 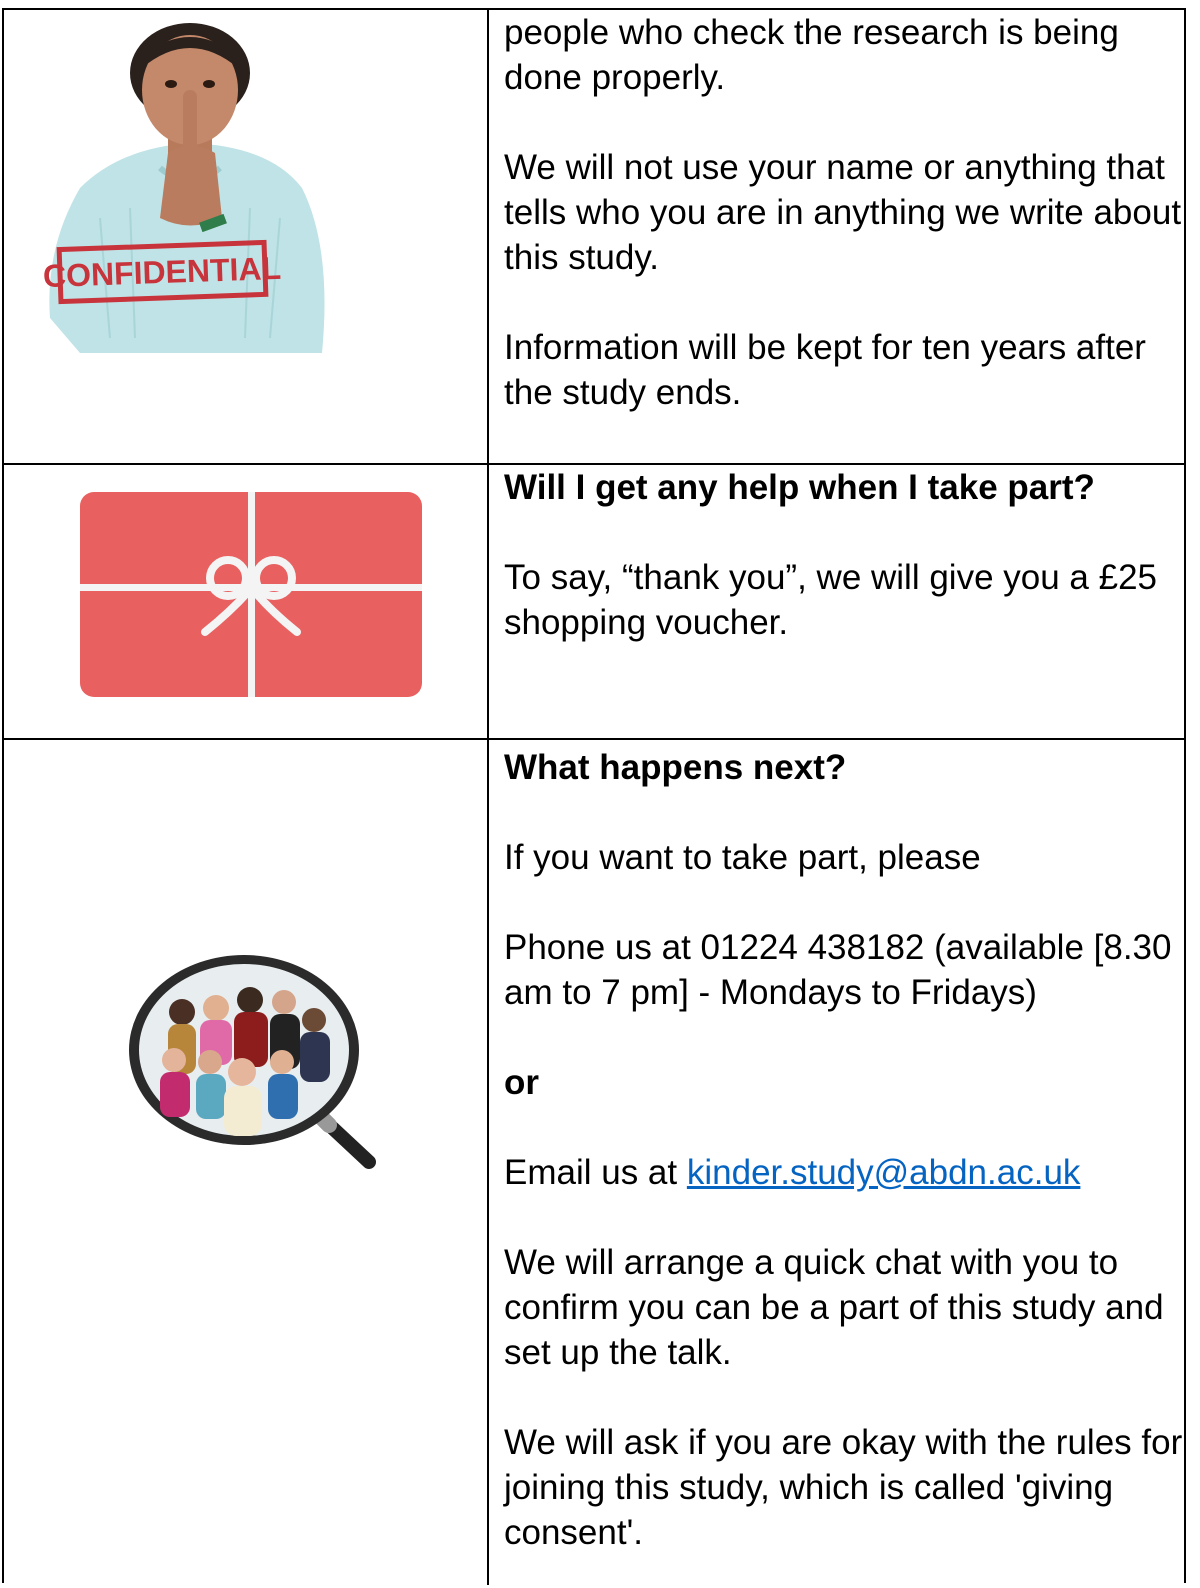 What do you see at coordinates (884, 1172) in the screenshot?
I see `email-link: kinder.study@abdn.ac.uk` at bounding box center [884, 1172].